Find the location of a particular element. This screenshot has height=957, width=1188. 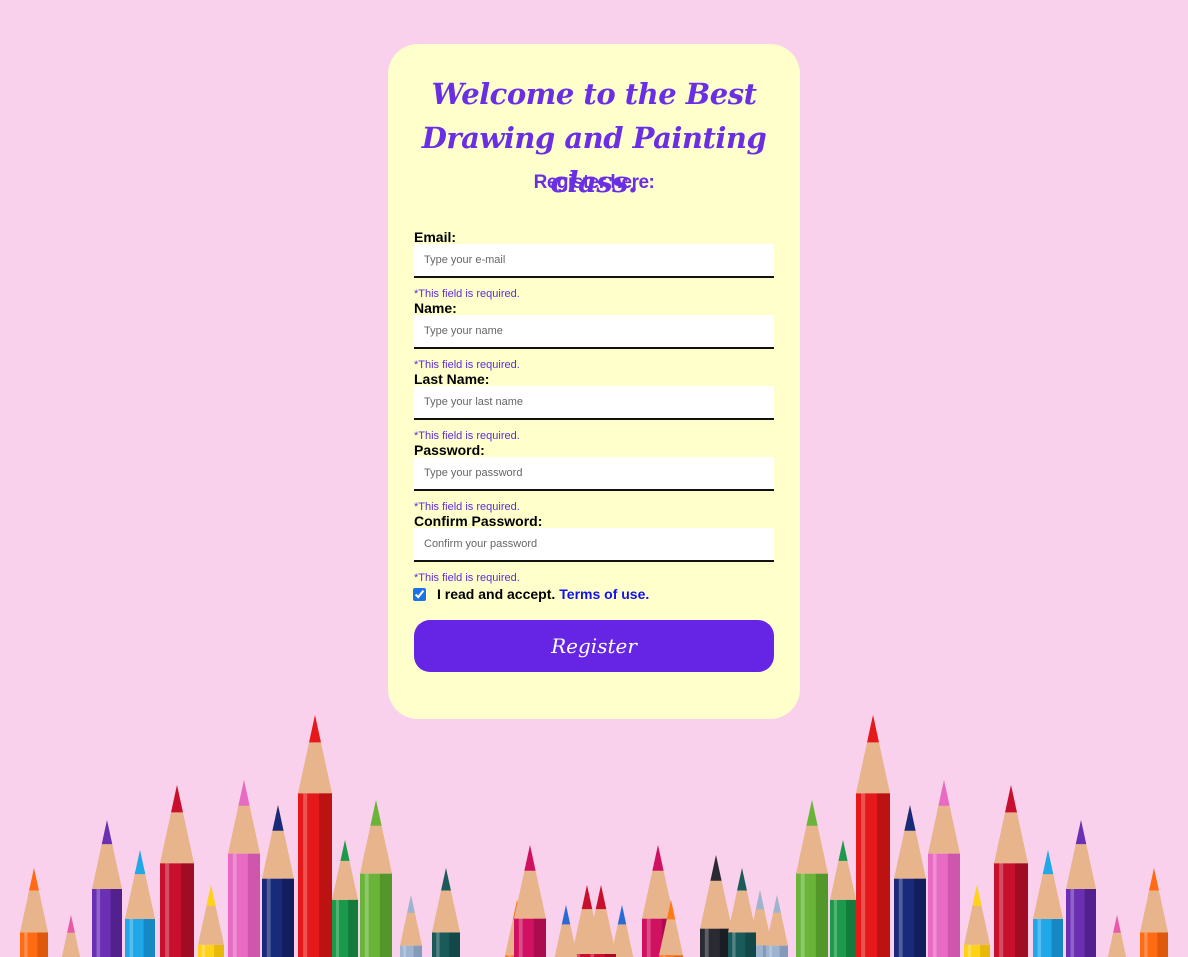

register-button: Register is located at coordinates (594, 646).